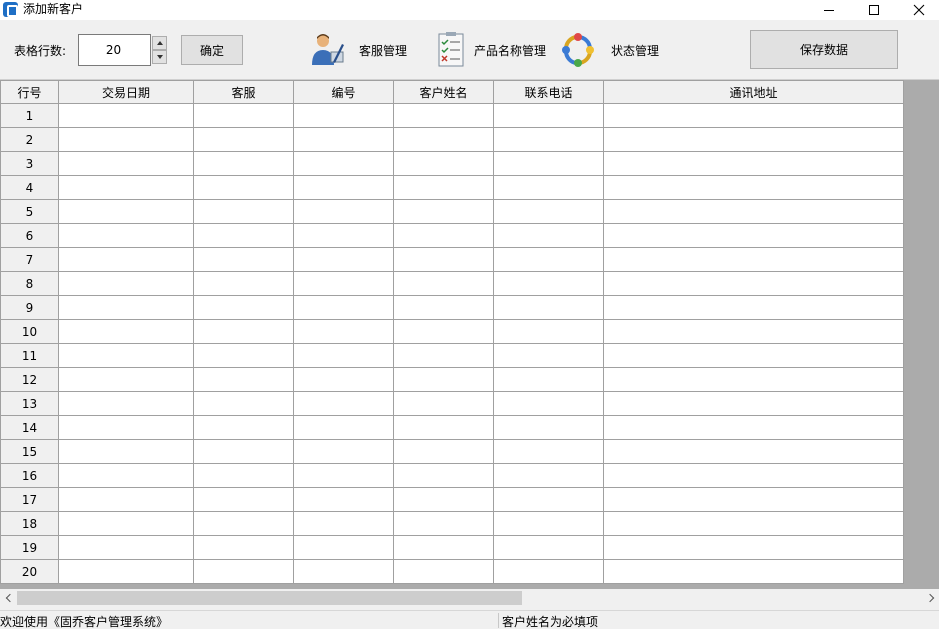 Image resolution: width=939 pixels, height=629 pixels. Describe the element at coordinates (114, 50) in the screenshot. I see `rows-count-input` at that location.